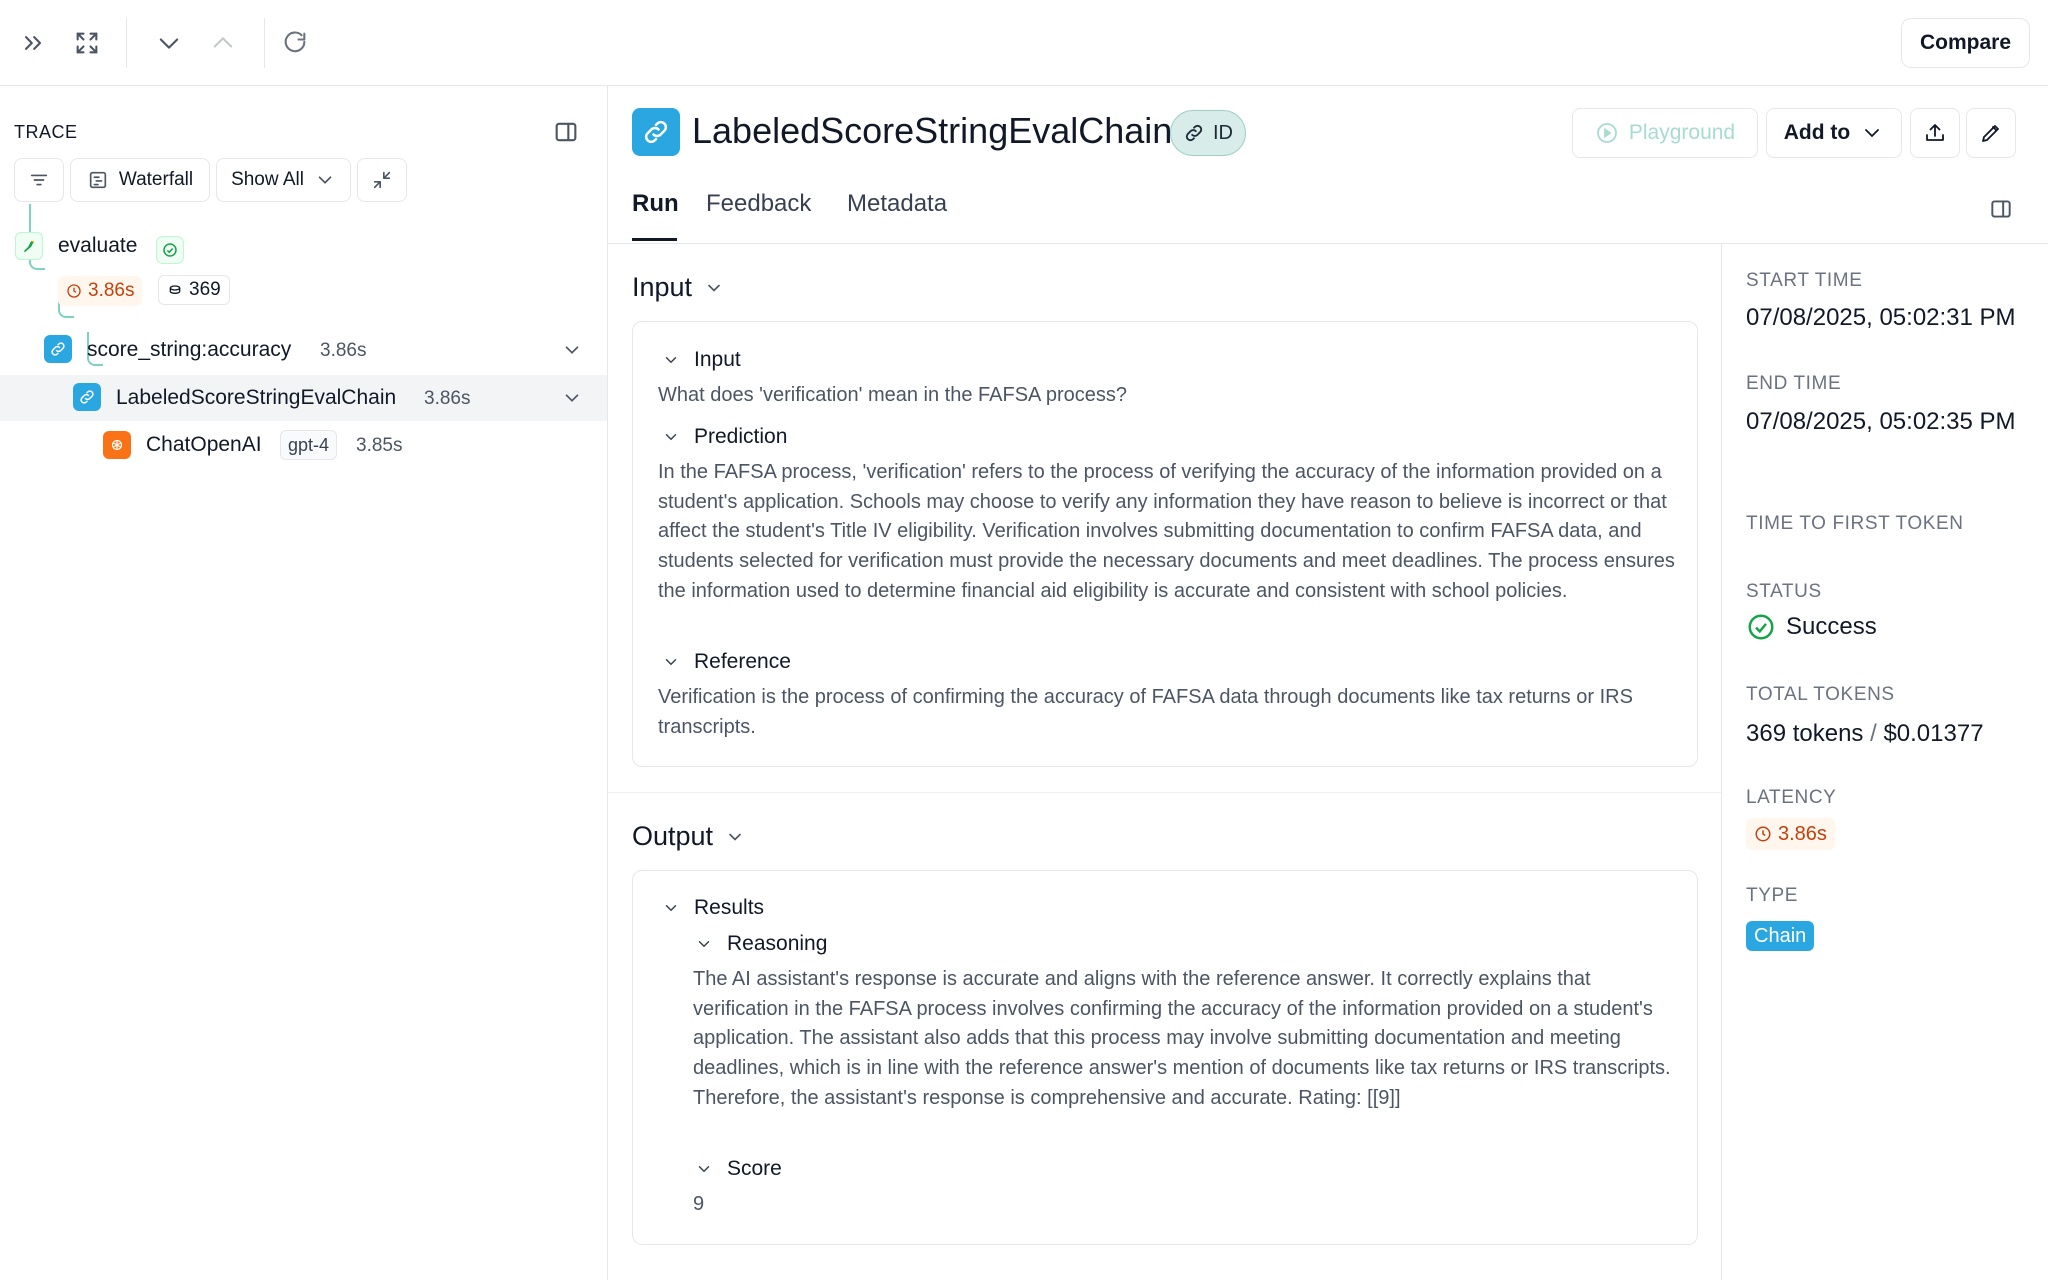  Describe the element at coordinates (1784, 591) in the screenshot. I see `status-label: STATUS` at that location.